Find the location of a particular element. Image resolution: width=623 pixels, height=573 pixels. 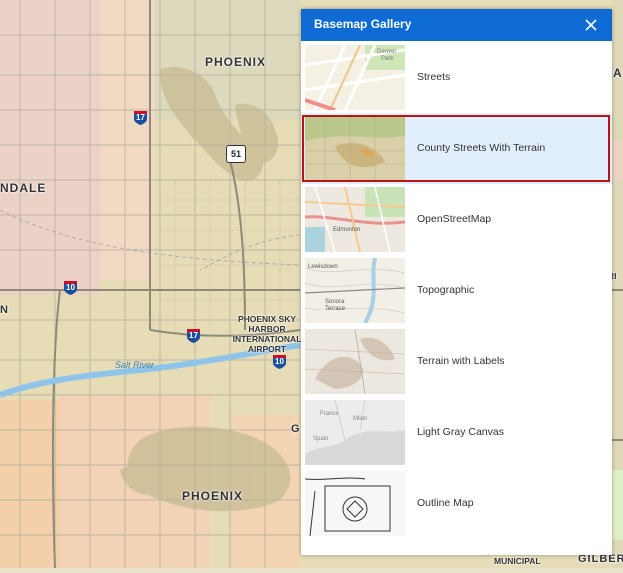

basemap-item-label: Streets is located at coordinates (434, 77).